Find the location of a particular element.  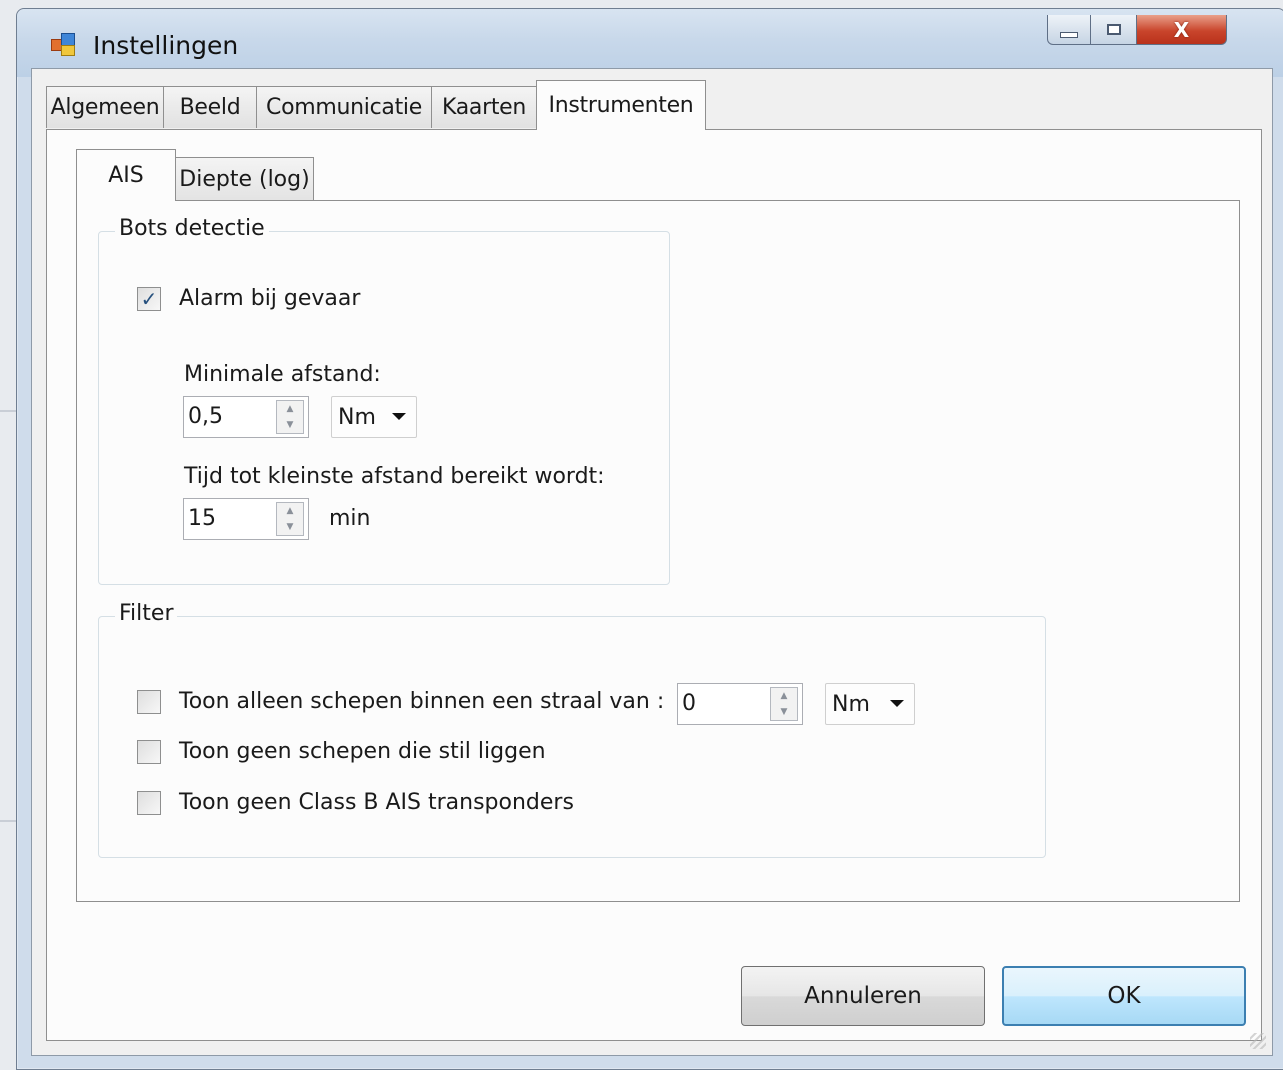

radius-unit-select: Nm is located at coordinates (870, 704).